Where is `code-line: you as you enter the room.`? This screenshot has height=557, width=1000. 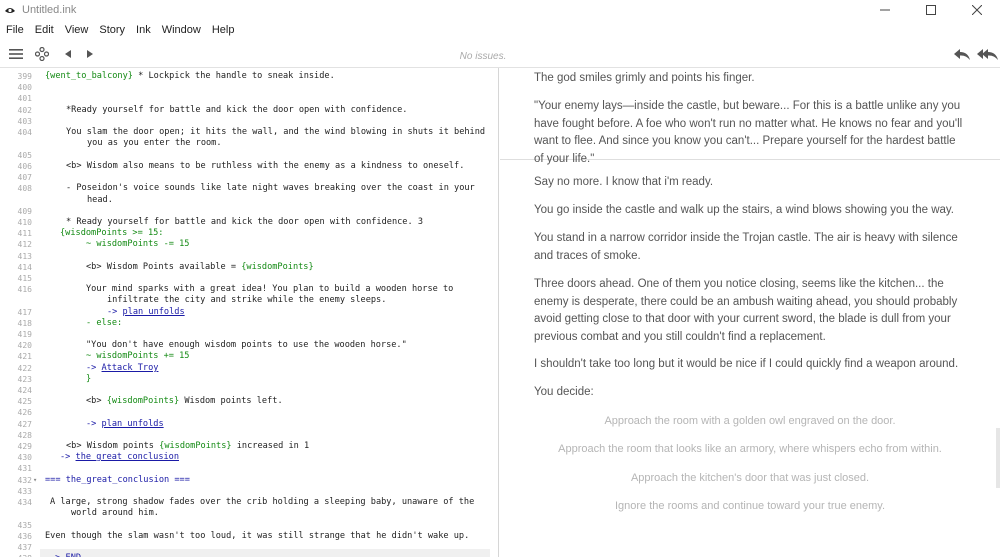 code-line: you as you enter the room. is located at coordinates (249, 143).